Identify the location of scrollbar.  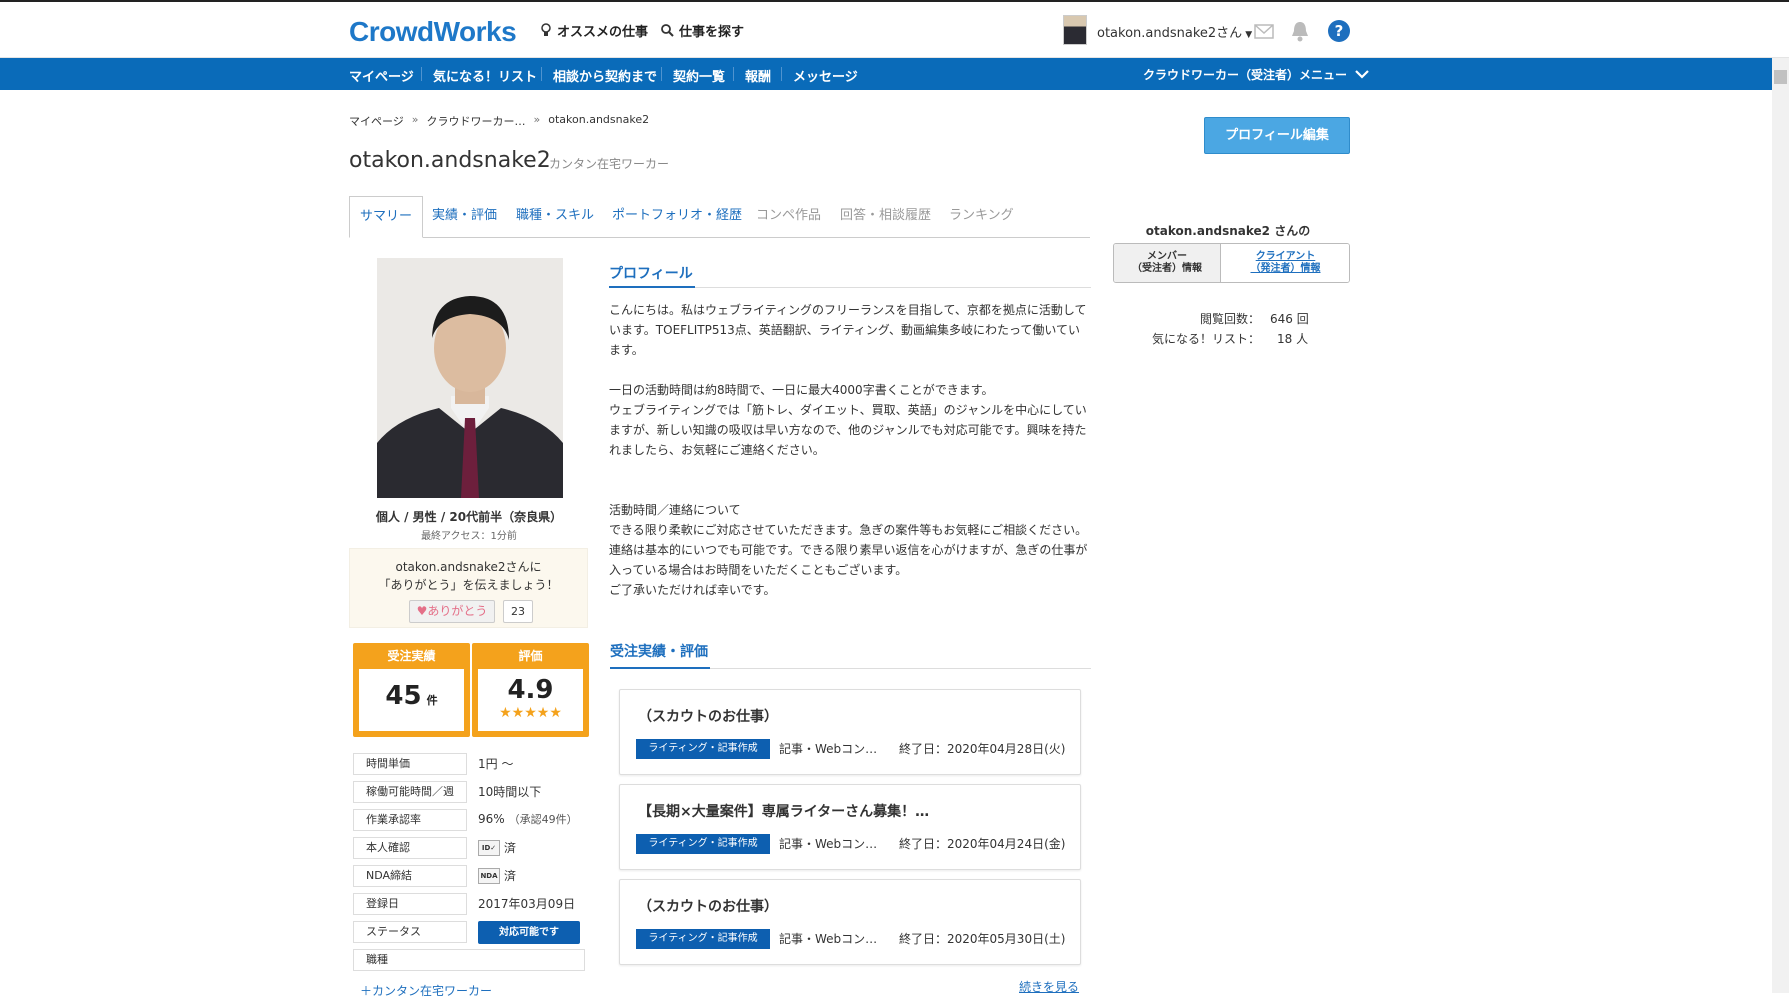
(1780, 525).